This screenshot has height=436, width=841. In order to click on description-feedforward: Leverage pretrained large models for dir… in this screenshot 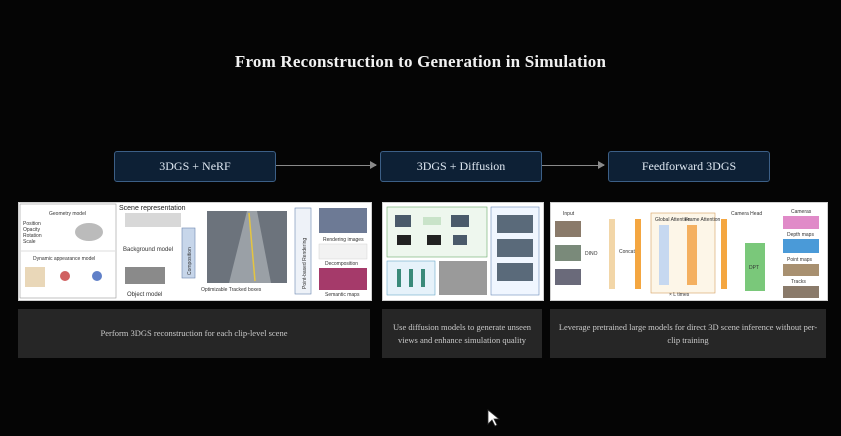, I will do `click(688, 333)`.